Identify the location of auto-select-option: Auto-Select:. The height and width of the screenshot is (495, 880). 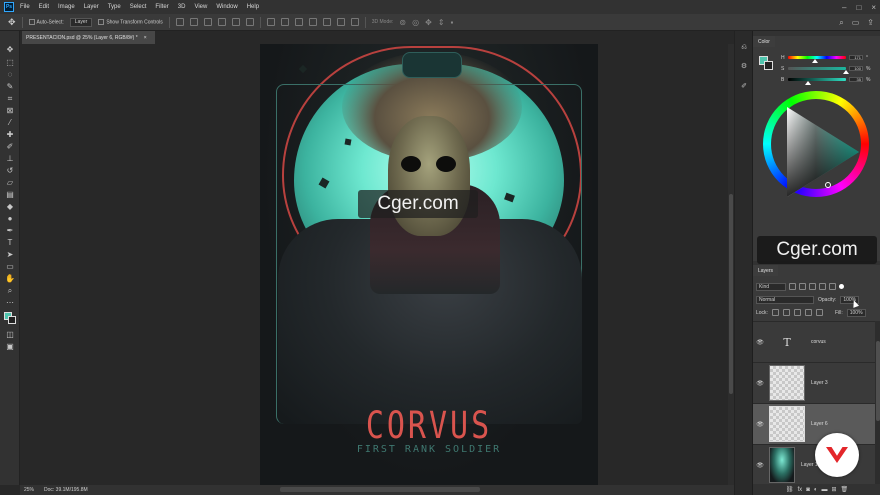
(46, 21).